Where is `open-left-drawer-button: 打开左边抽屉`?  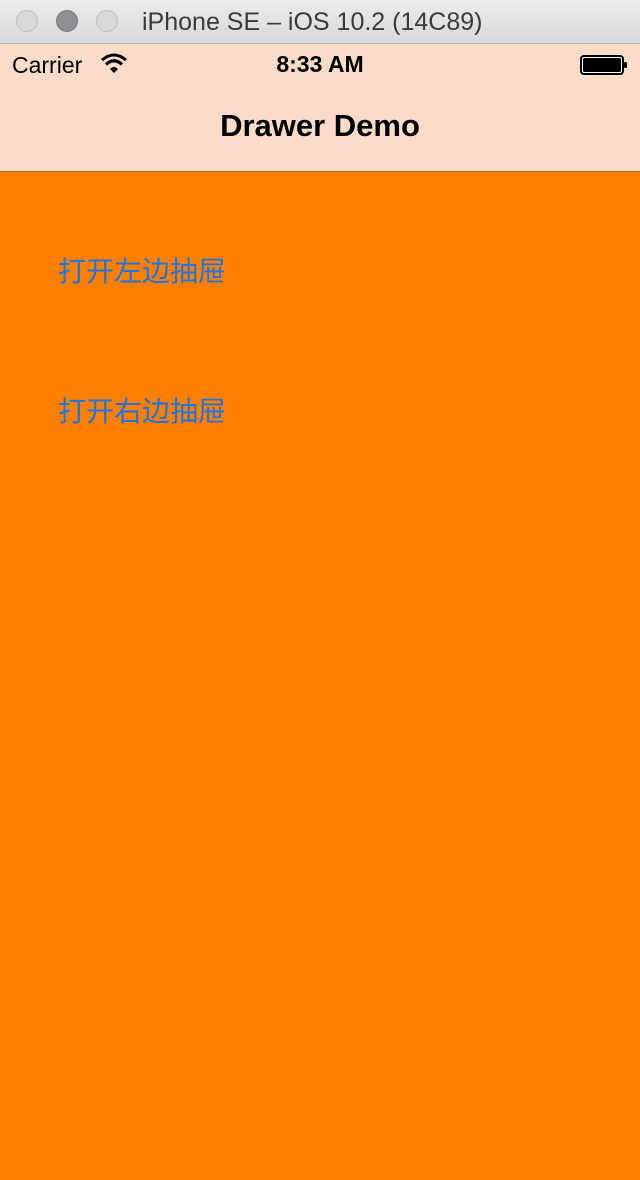
open-left-drawer-button: 打开左边抽屉 is located at coordinates (142, 270).